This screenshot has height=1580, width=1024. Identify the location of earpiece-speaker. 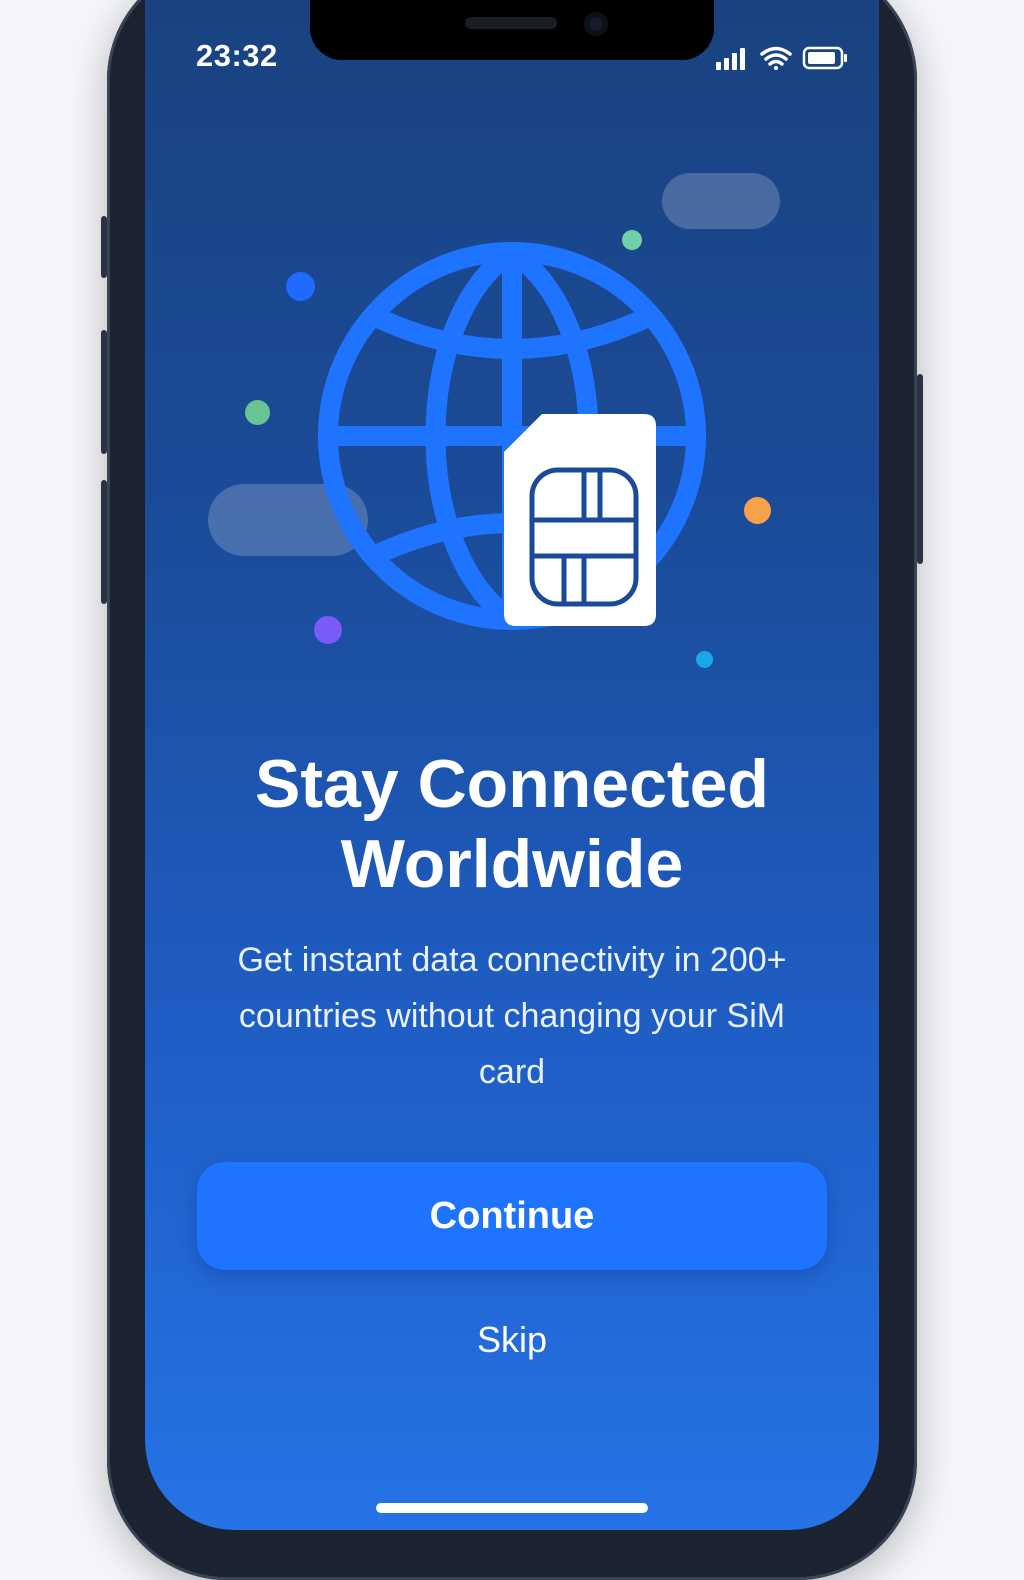
(511, 23).